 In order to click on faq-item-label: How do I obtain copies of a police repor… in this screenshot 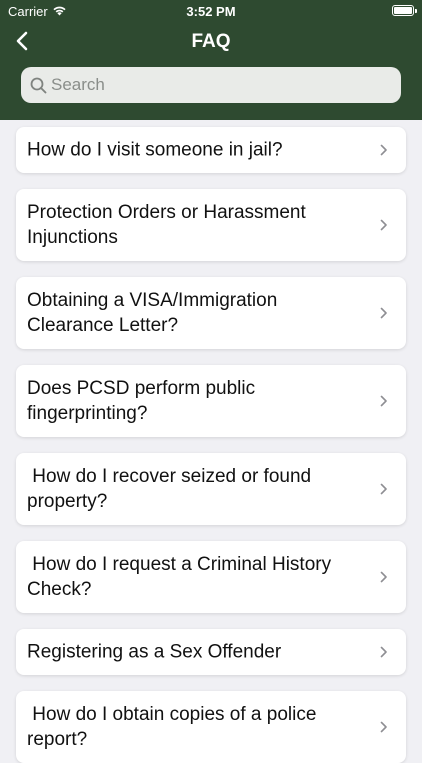, I will do `click(174, 727)`.